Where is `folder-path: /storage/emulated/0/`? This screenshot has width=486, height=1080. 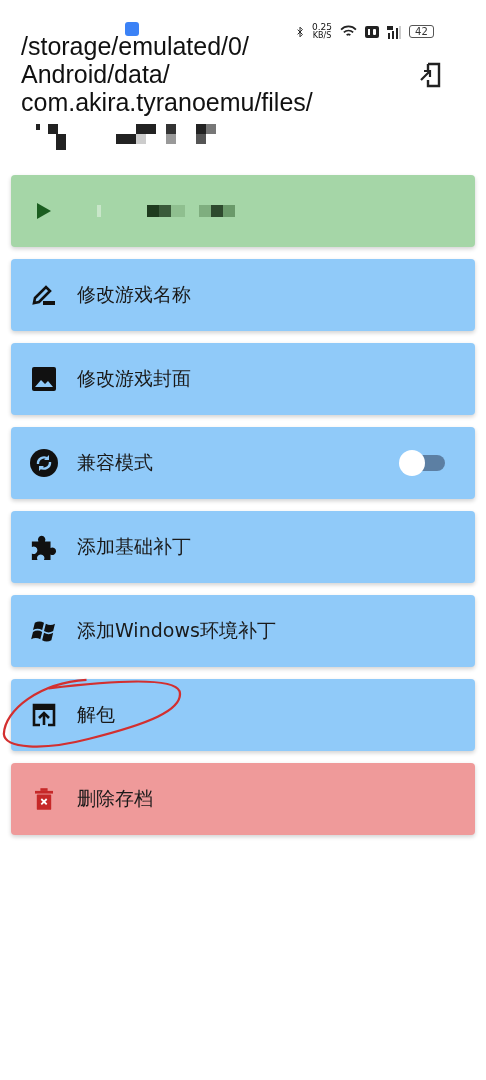 folder-path: /storage/emulated/0/ is located at coordinates (135, 46).